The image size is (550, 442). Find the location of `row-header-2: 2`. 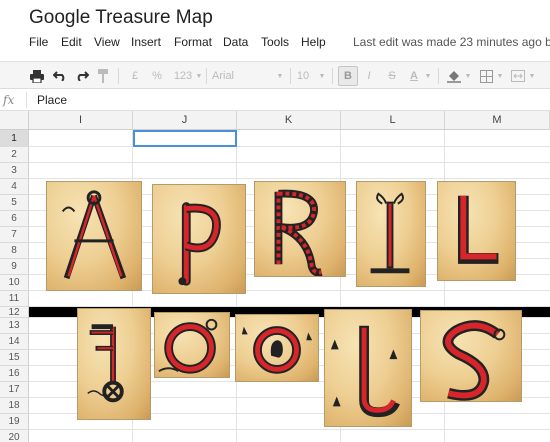

row-header-2: 2 is located at coordinates (14, 155).